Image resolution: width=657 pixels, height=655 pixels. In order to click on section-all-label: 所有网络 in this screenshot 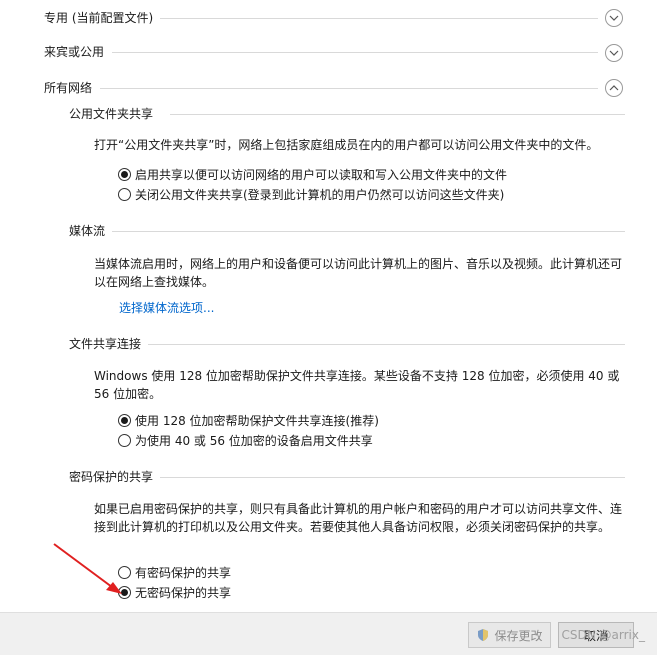, I will do `click(68, 88)`.